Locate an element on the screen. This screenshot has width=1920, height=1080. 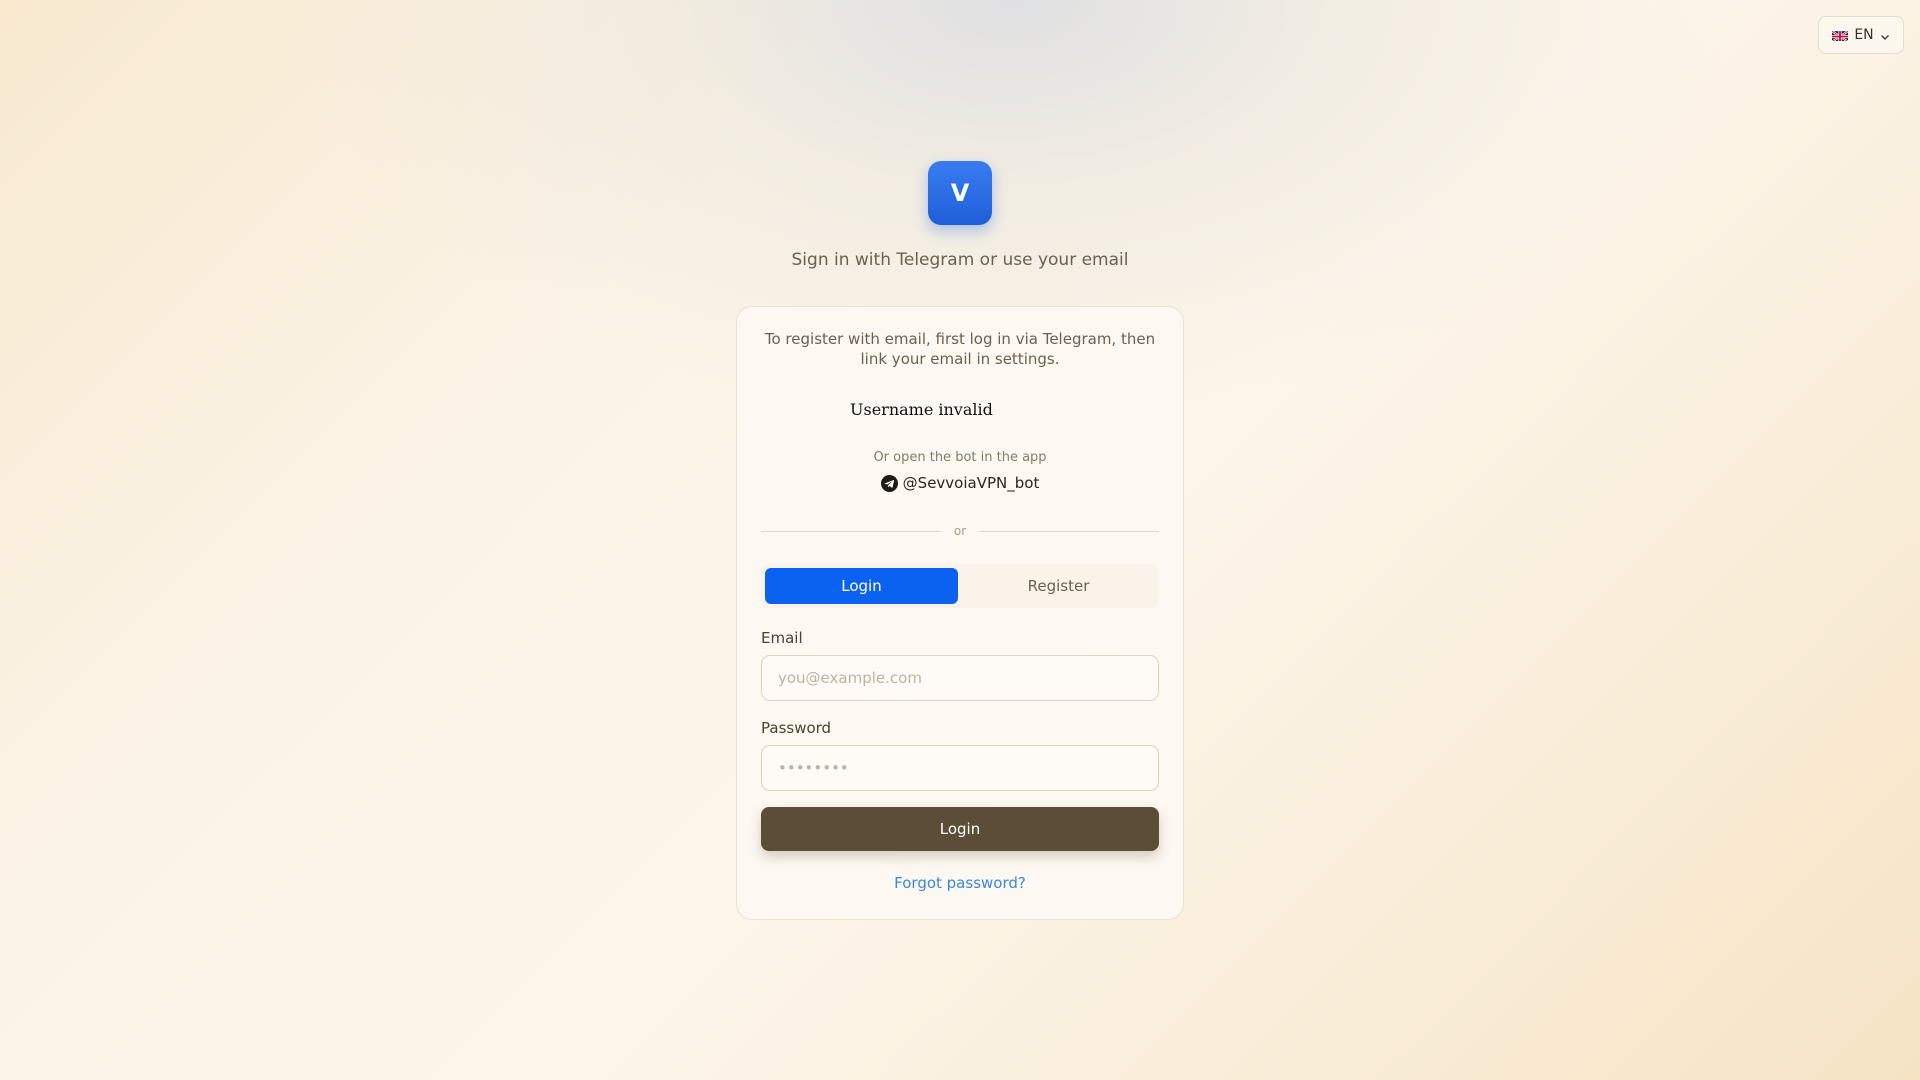
login-button: Login is located at coordinates (960, 829).